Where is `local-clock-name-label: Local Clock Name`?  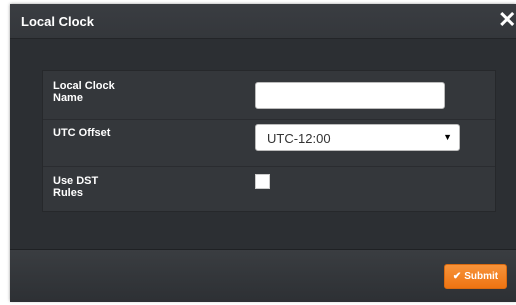
local-clock-name-label: Local Clock Name is located at coordinates (84, 92).